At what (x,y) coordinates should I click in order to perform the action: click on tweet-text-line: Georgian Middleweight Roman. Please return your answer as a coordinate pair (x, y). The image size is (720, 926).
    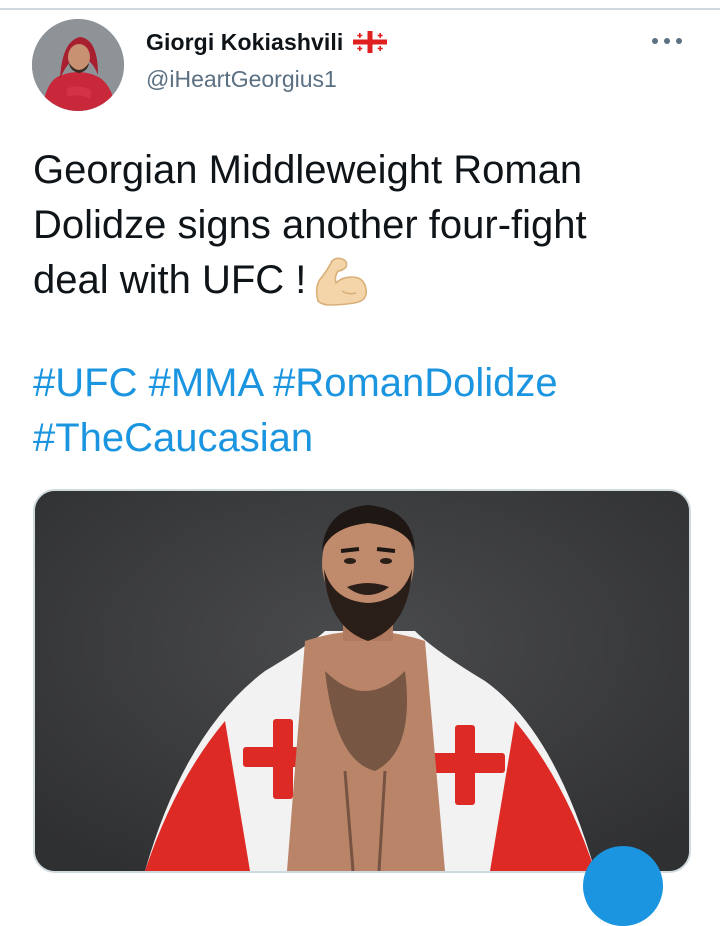
    Looking at the image, I should click on (308, 170).